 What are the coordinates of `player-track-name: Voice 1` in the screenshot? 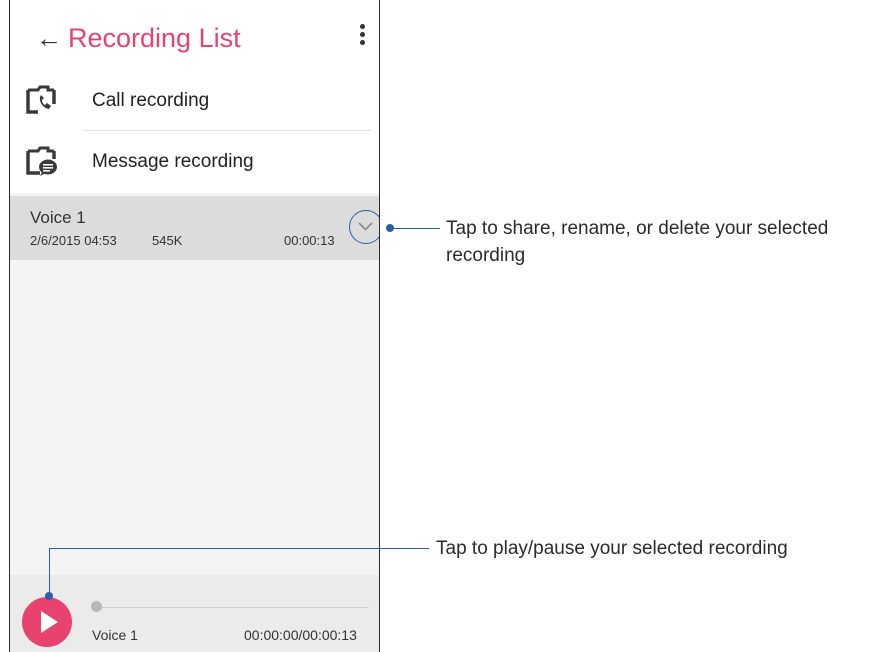 It's located at (115, 635).